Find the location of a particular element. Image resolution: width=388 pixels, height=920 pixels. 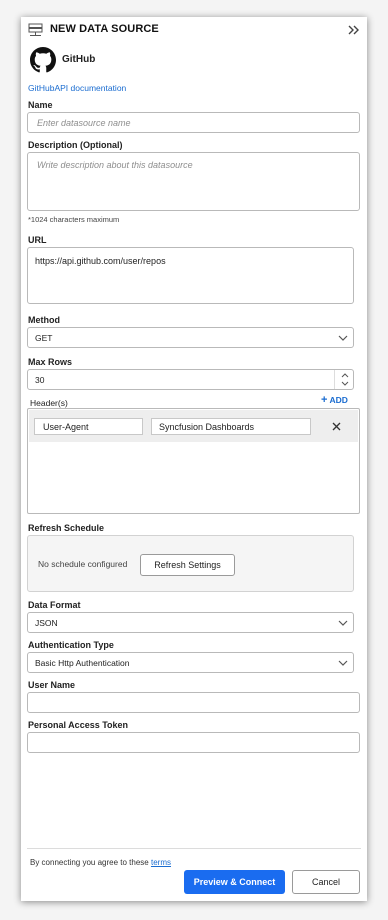

terms-link: terms is located at coordinates (161, 862).